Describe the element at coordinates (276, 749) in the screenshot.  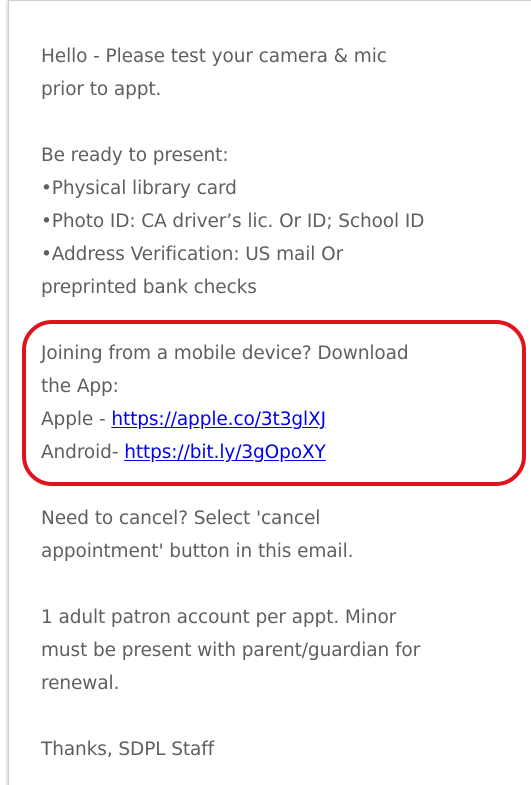
I see `signoff-paragraph: Thanks, SDPL Staff` at that location.